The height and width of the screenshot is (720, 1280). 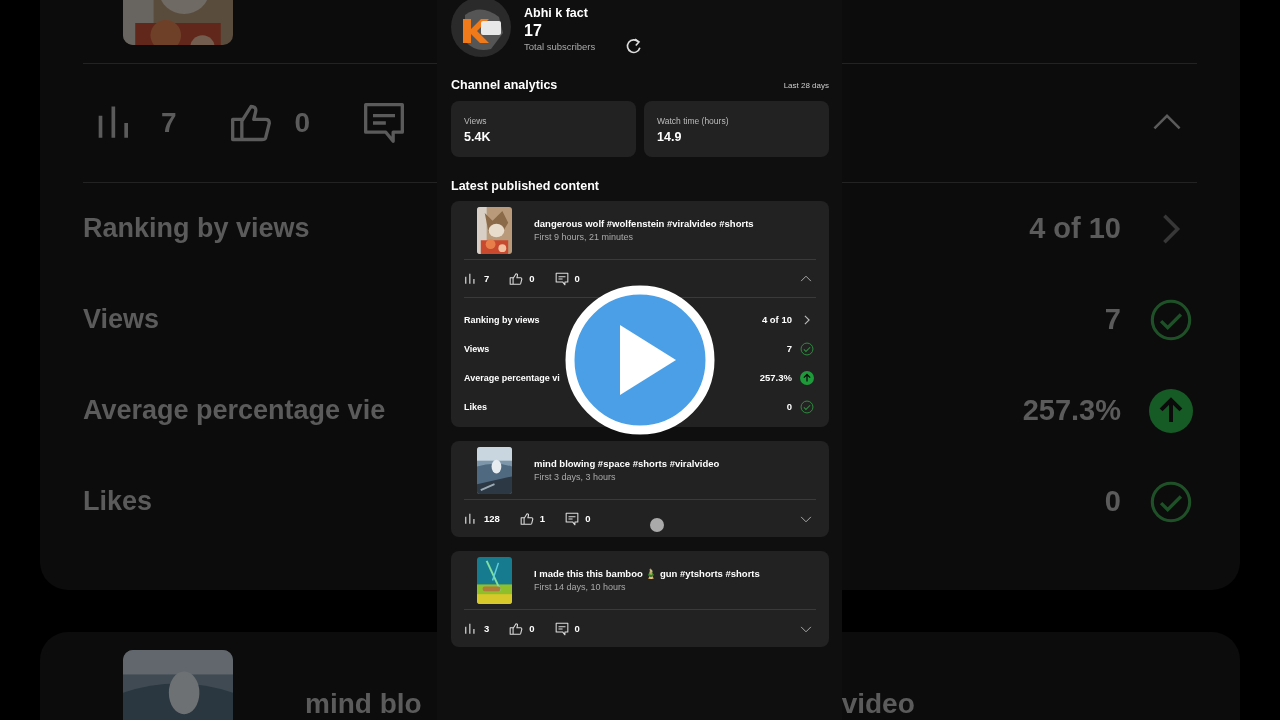 What do you see at coordinates (234, 410) in the screenshot?
I see `metric-label: Average percentage vie` at bounding box center [234, 410].